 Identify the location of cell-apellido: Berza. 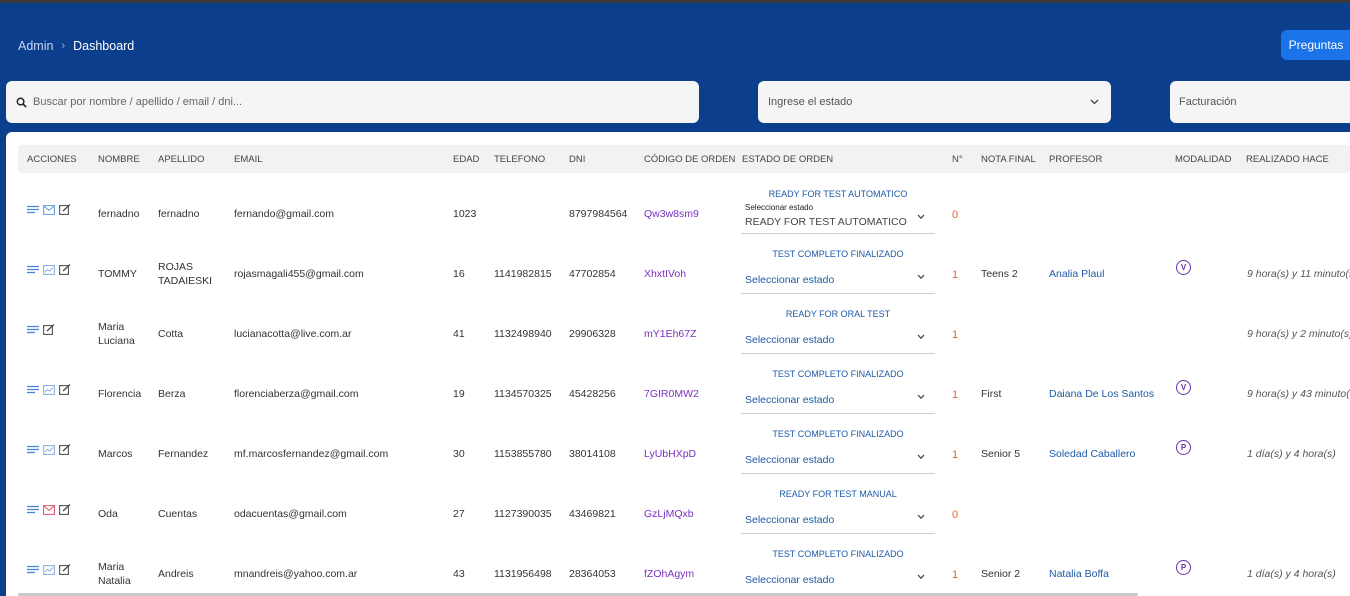
(172, 394).